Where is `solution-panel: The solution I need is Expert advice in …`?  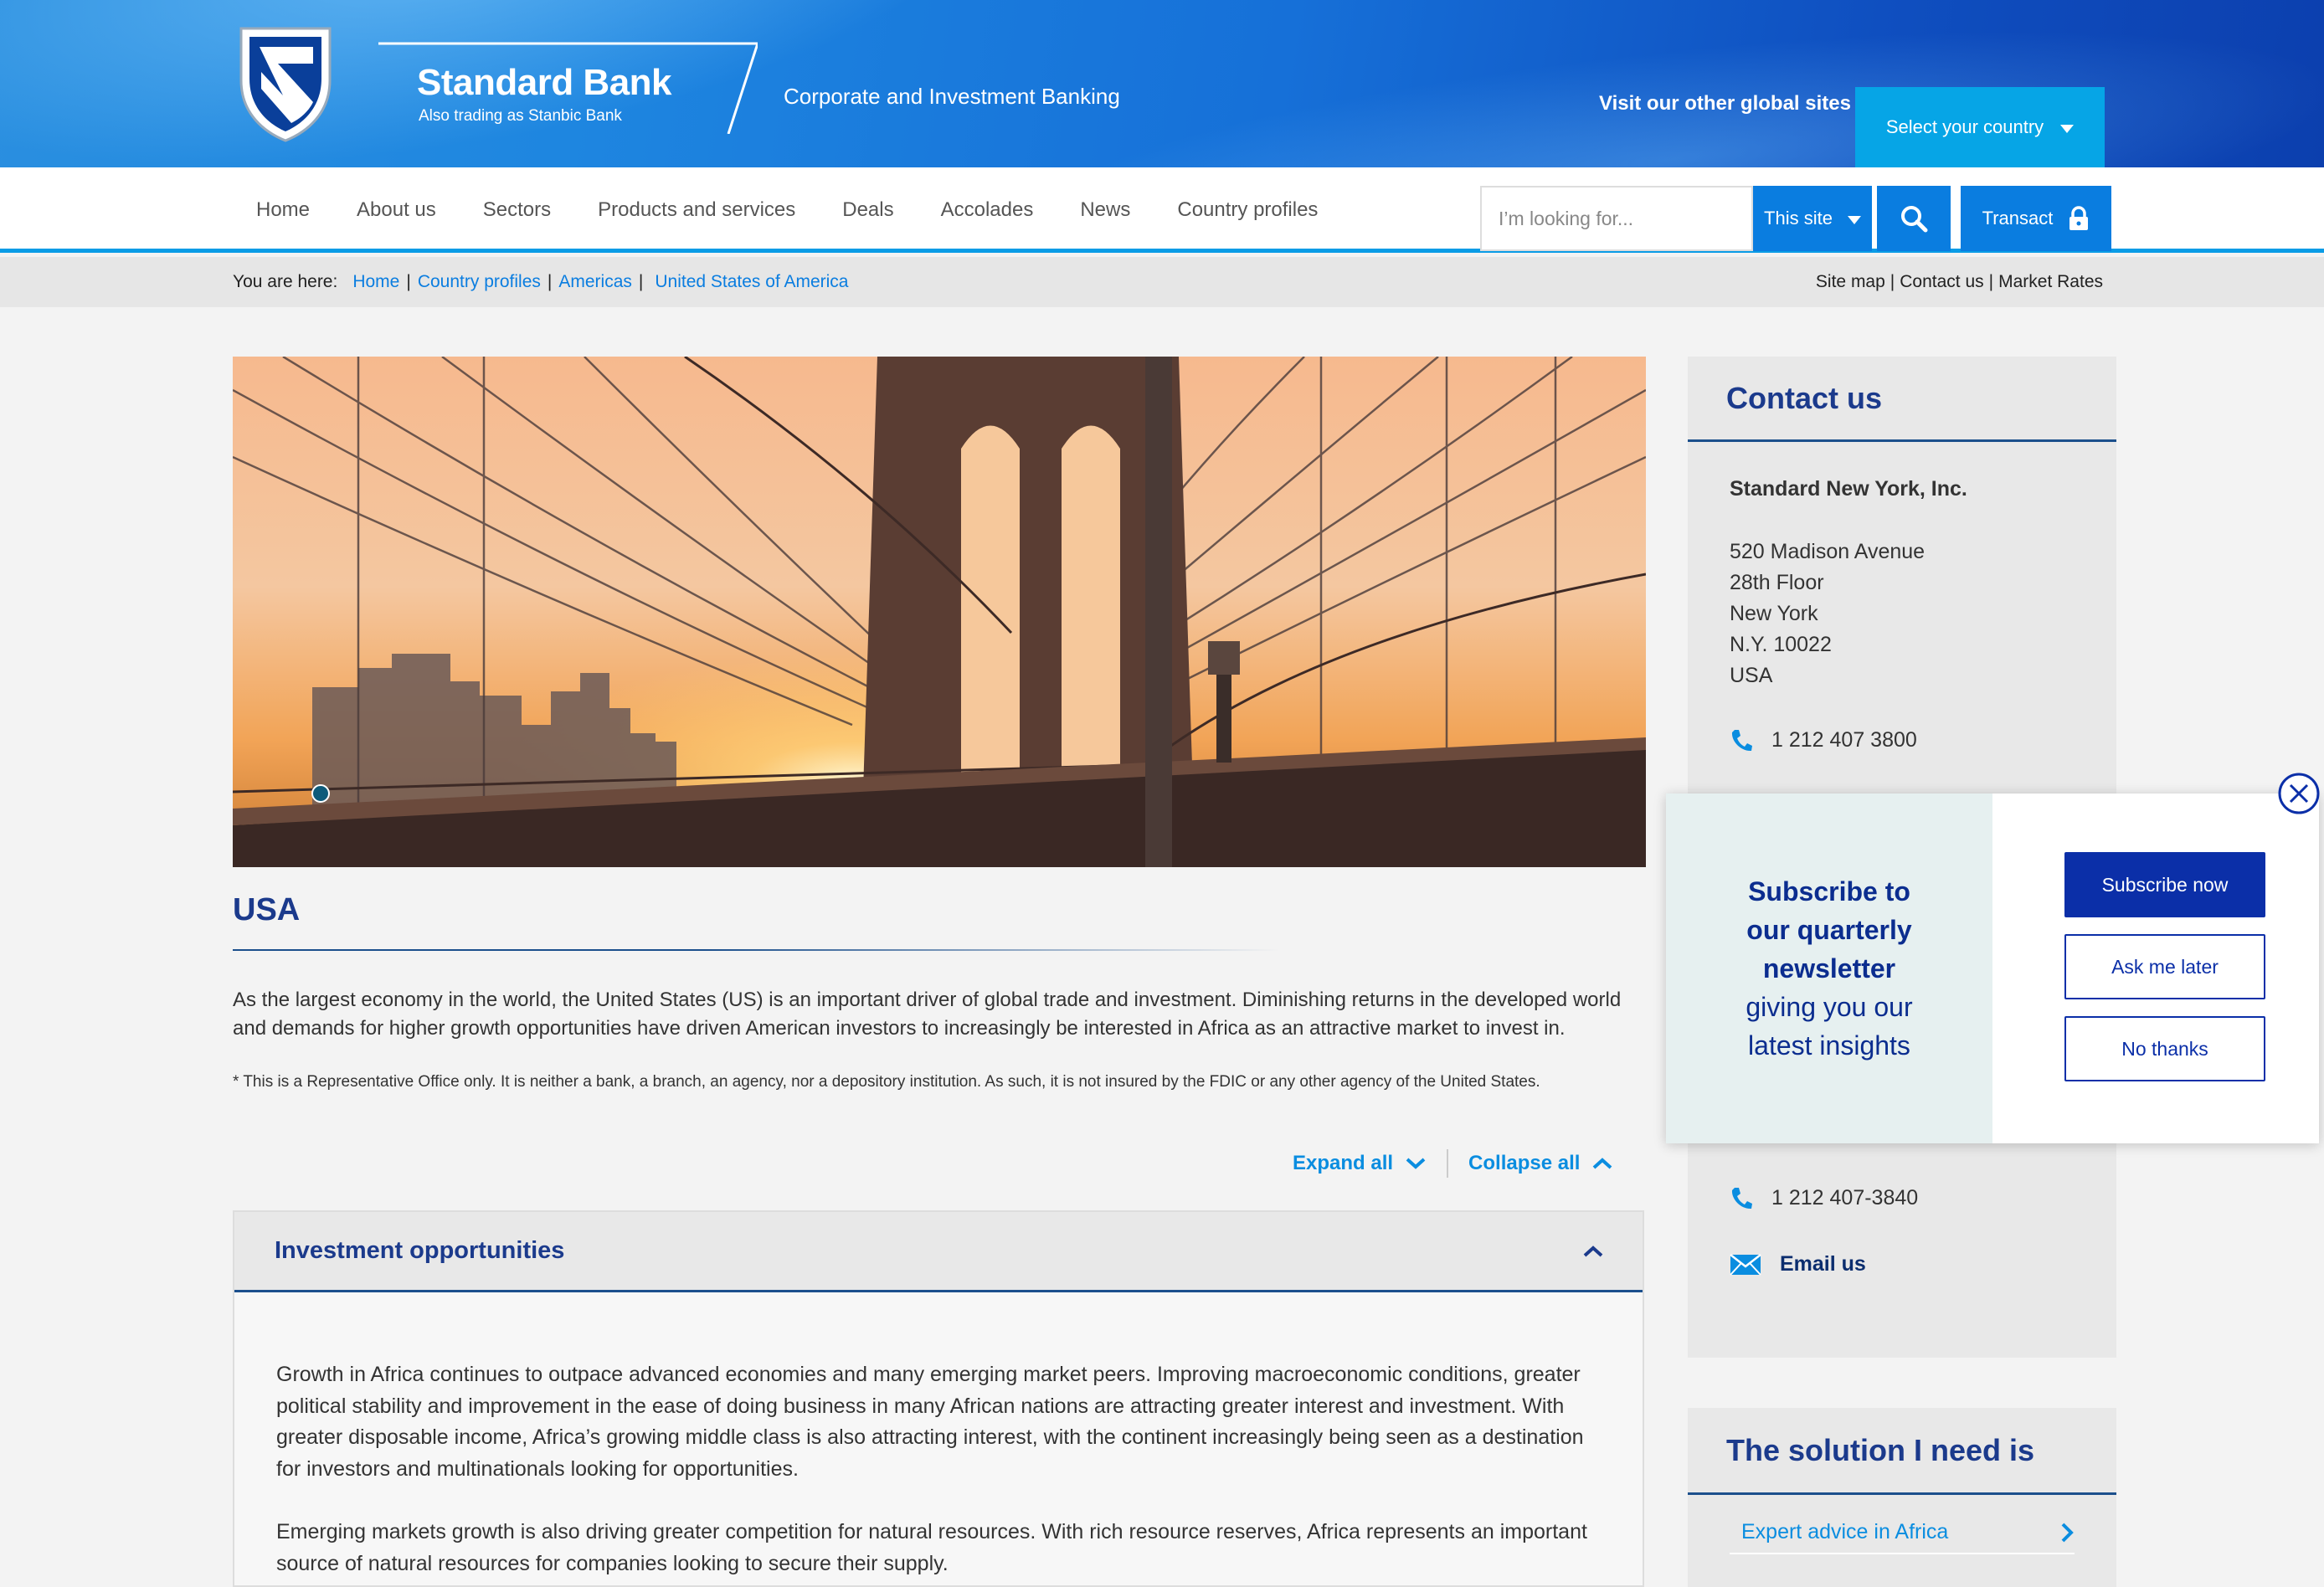 solution-panel: The solution I need is Expert advice in … is located at coordinates (1902, 1498).